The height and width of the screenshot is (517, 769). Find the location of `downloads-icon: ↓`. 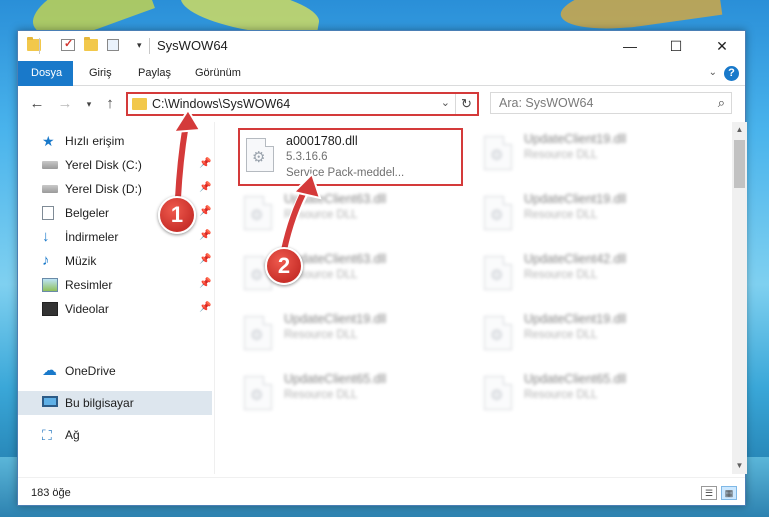

downloads-icon: ↓ is located at coordinates (46, 236).